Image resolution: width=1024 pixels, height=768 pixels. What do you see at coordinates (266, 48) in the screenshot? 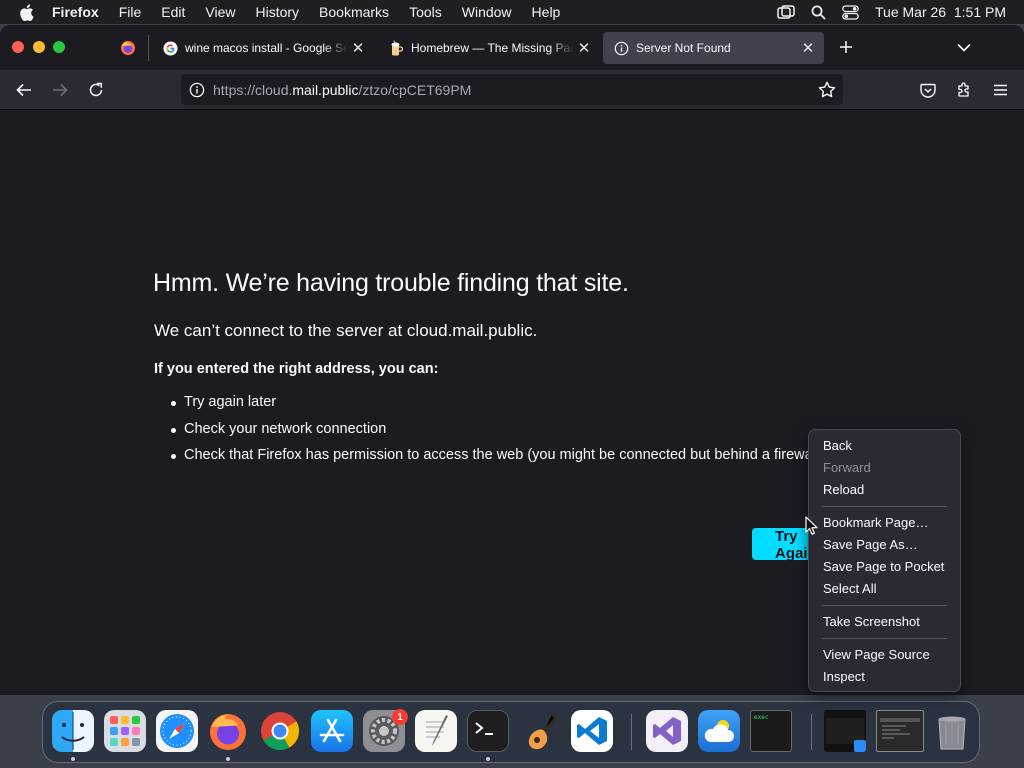
I see `tab-label: wine macos install - Google Search` at bounding box center [266, 48].